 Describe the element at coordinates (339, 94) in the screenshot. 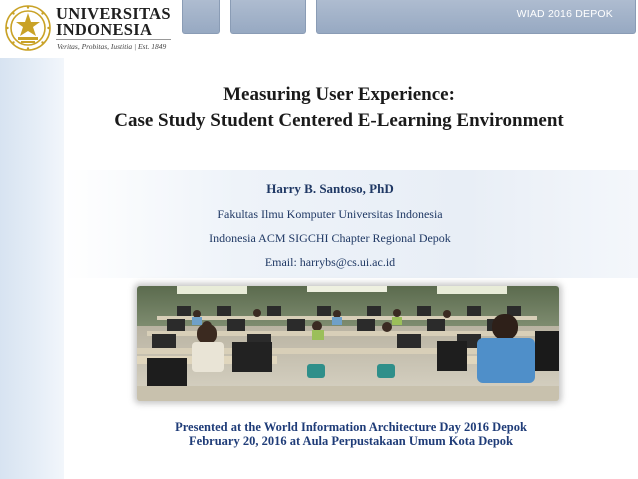

I see `slide-title-line1: Measuring User Experience:` at that location.